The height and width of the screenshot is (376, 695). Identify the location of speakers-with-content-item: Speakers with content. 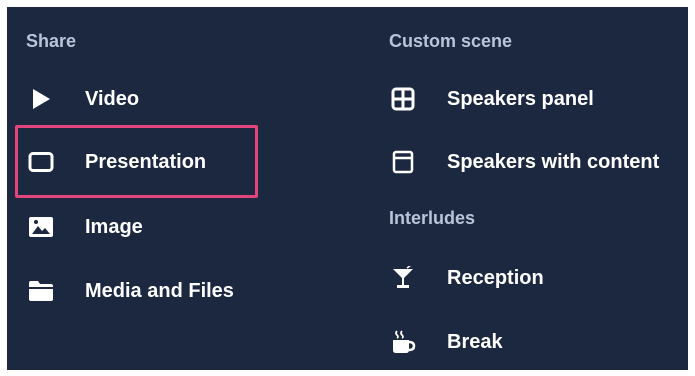
(524, 162).